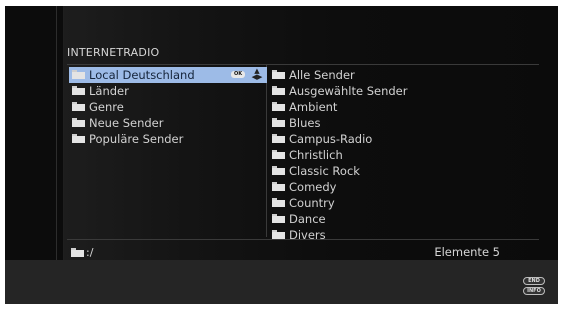  I want to click on list-item: Blues, so click(406, 123).